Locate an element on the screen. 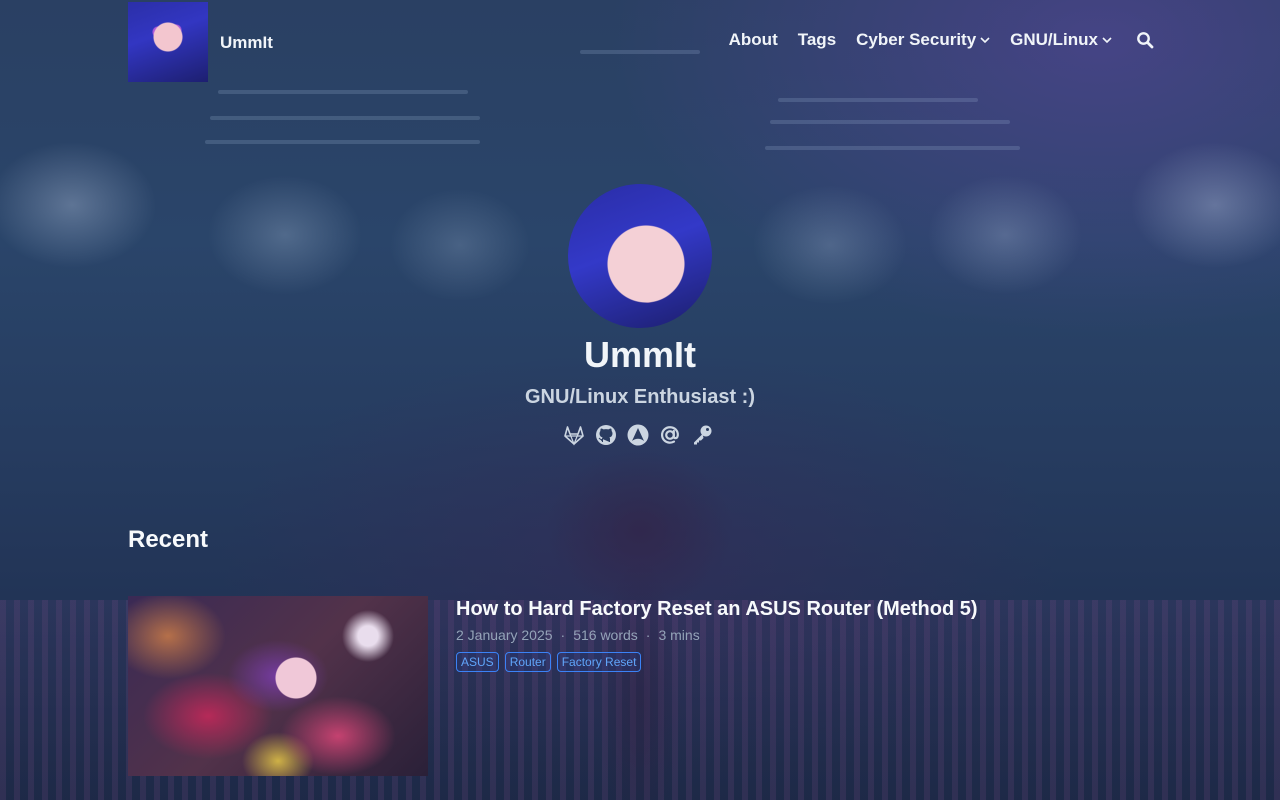 This screenshot has width=1280, height=800. nav-gnu-linux: GNU/Linux is located at coordinates (1061, 40).